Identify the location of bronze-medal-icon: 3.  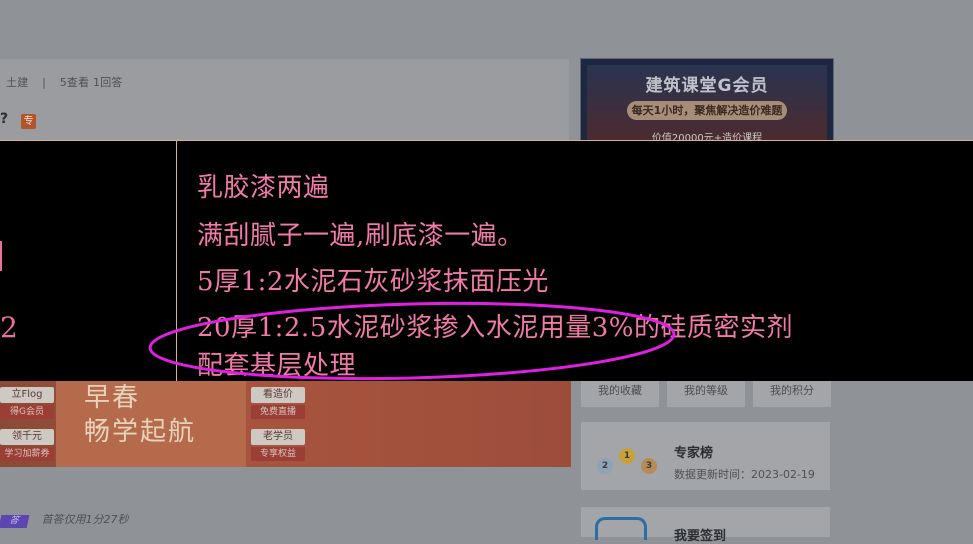
(649, 466).